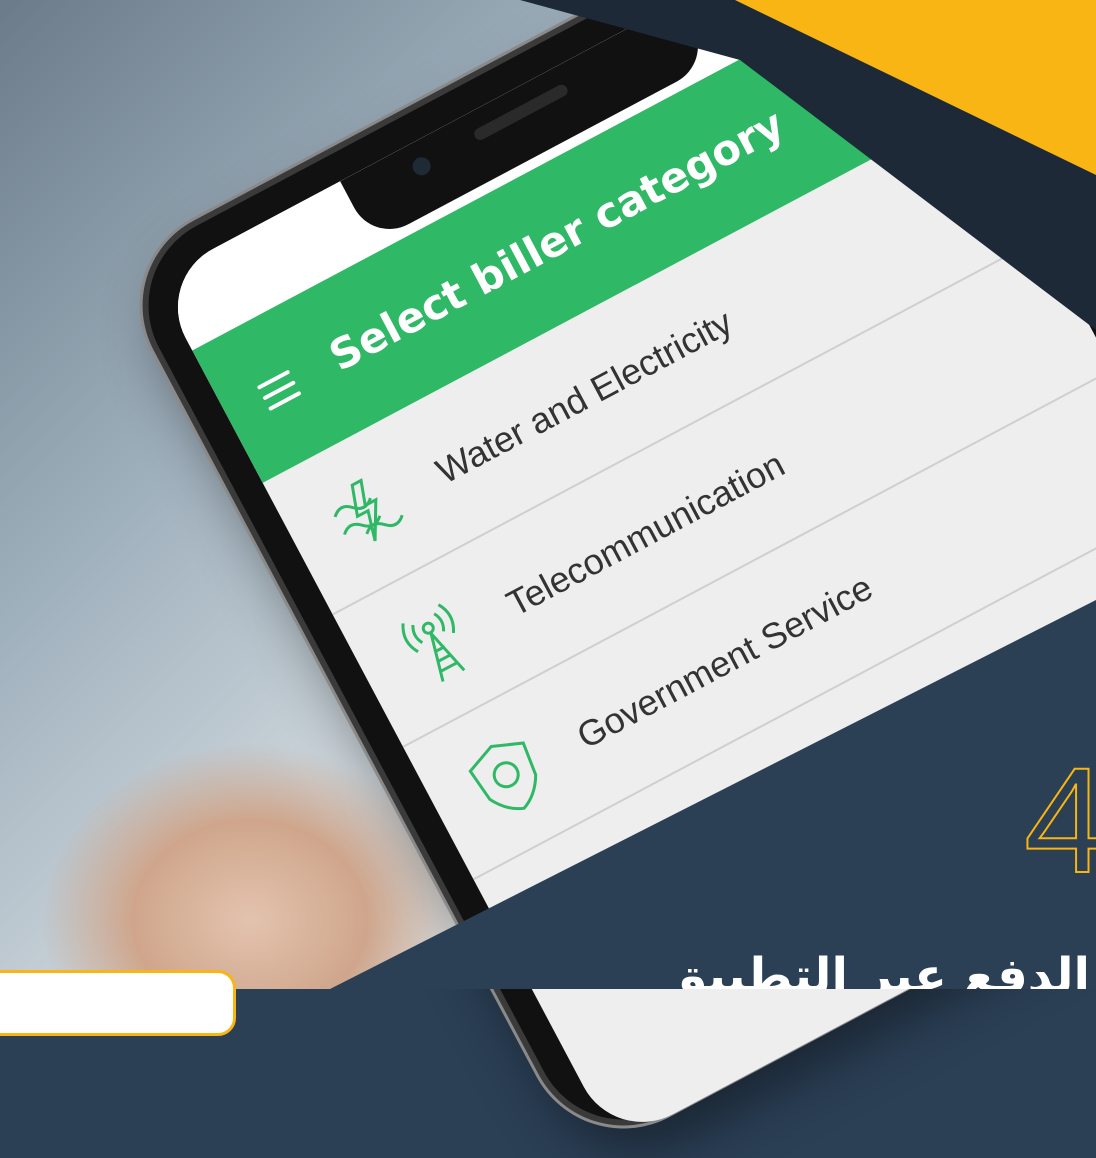  Describe the element at coordinates (421, 166) in the screenshot. I see `front-camera-icon` at that location.